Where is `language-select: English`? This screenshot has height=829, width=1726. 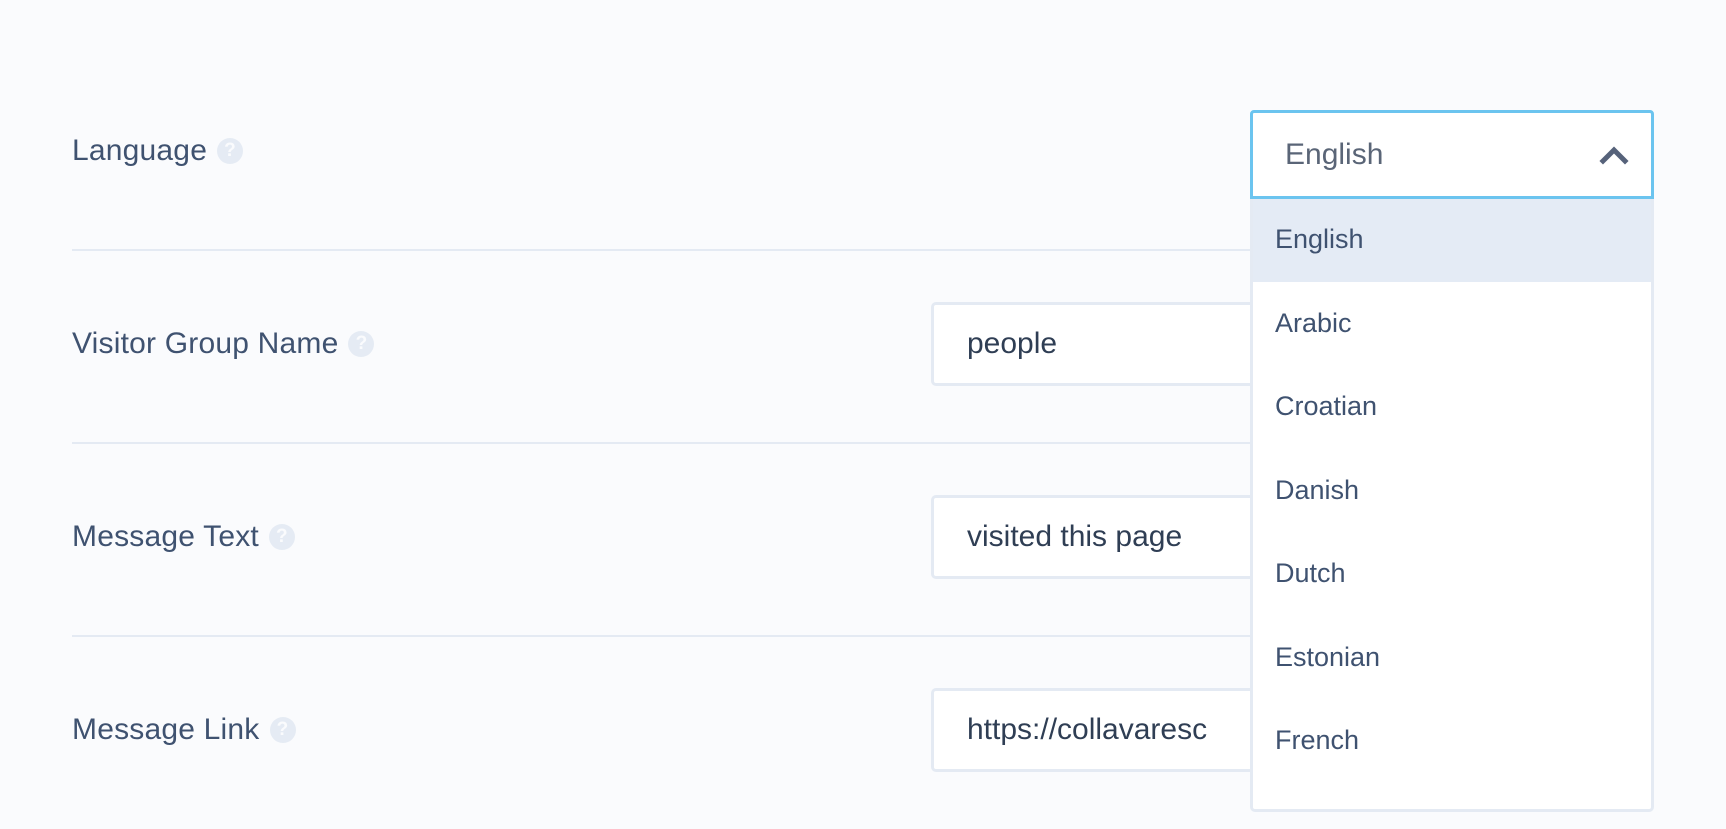 language-select: English is located at coordinates (1452, 154).